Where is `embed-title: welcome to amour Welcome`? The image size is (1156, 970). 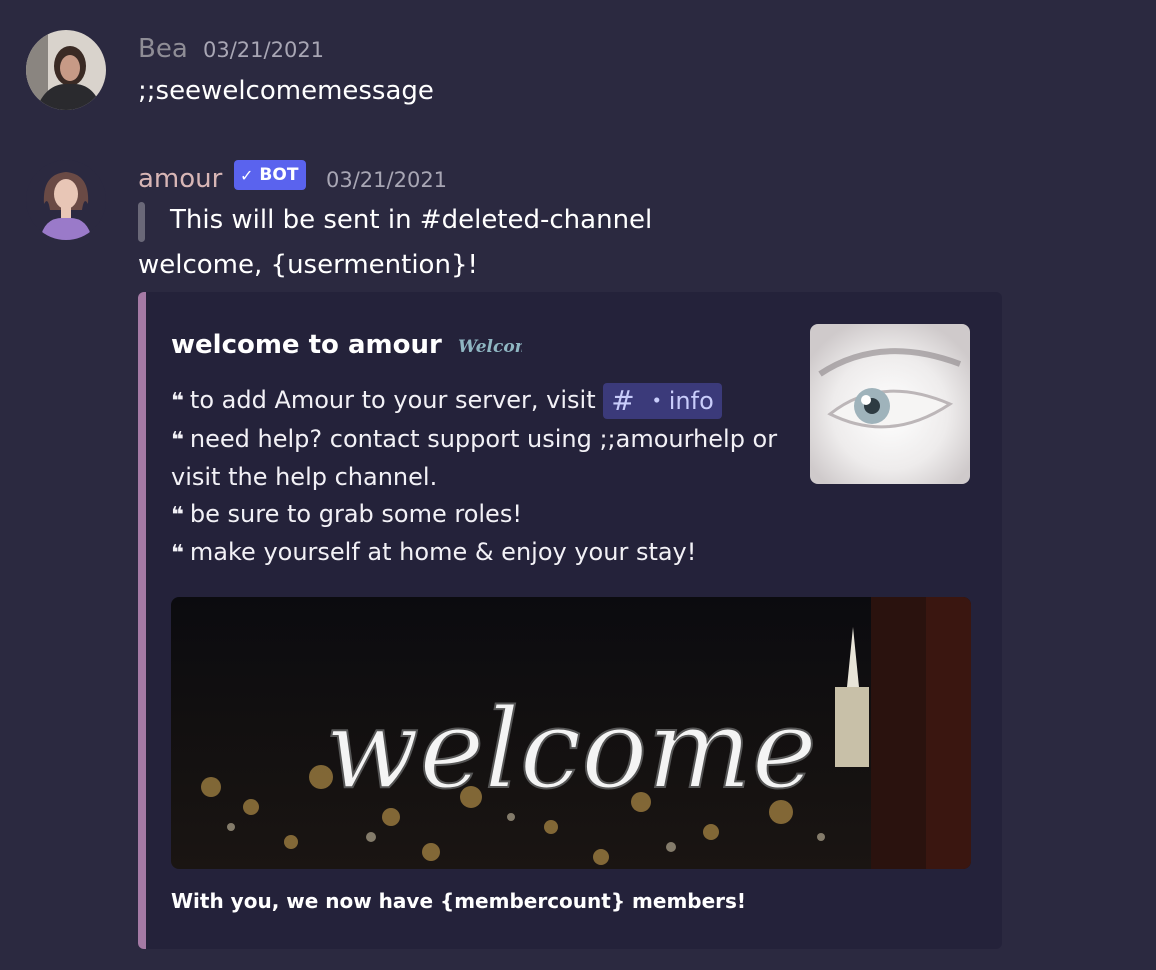 embed-title: welcome to amour Welcome is located at coordinates (346, 345).